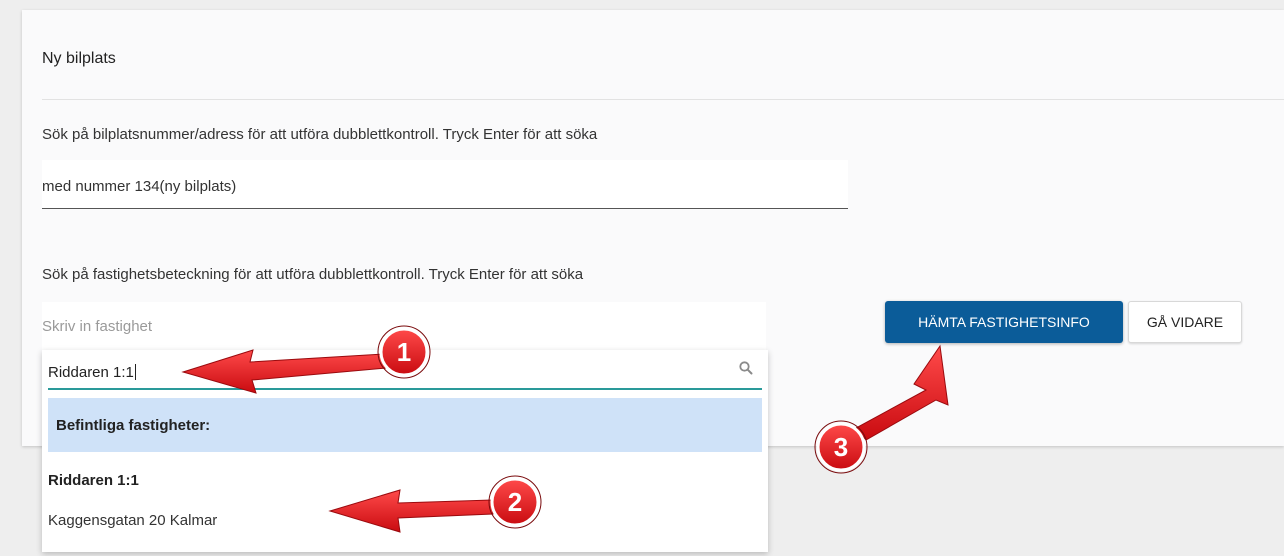 The height and width of the screenshot is (556, 1284). What do you see at coordinates (133, 425) in the screenshot?
I see `group-header-label: Befintliga fastigheter:` at bounding box center [133, 425].